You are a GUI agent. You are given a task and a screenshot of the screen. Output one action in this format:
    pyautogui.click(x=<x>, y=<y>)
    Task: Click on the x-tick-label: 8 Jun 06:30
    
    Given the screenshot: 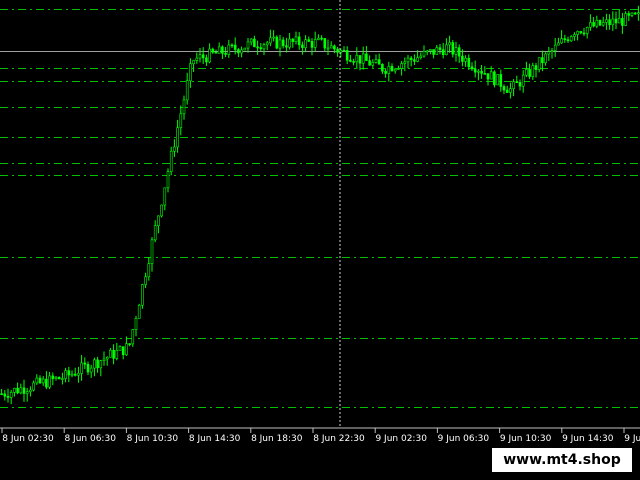 What is the action you would take?
    pyautogui.click(x=90, y=439)
    